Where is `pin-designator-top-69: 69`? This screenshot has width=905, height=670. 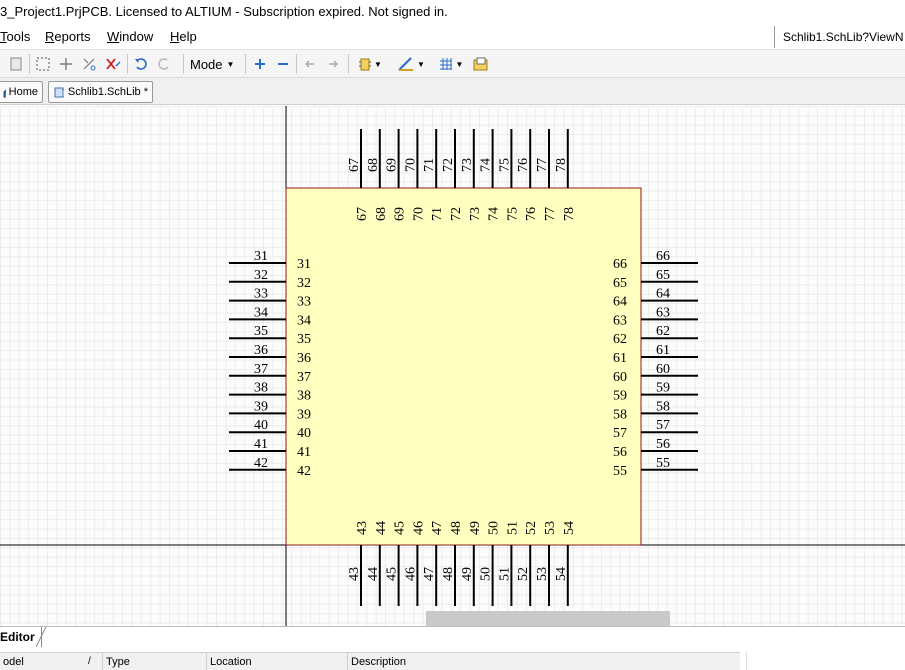 pin-designator-top-69: 69 is located at coordinates (392, 165).